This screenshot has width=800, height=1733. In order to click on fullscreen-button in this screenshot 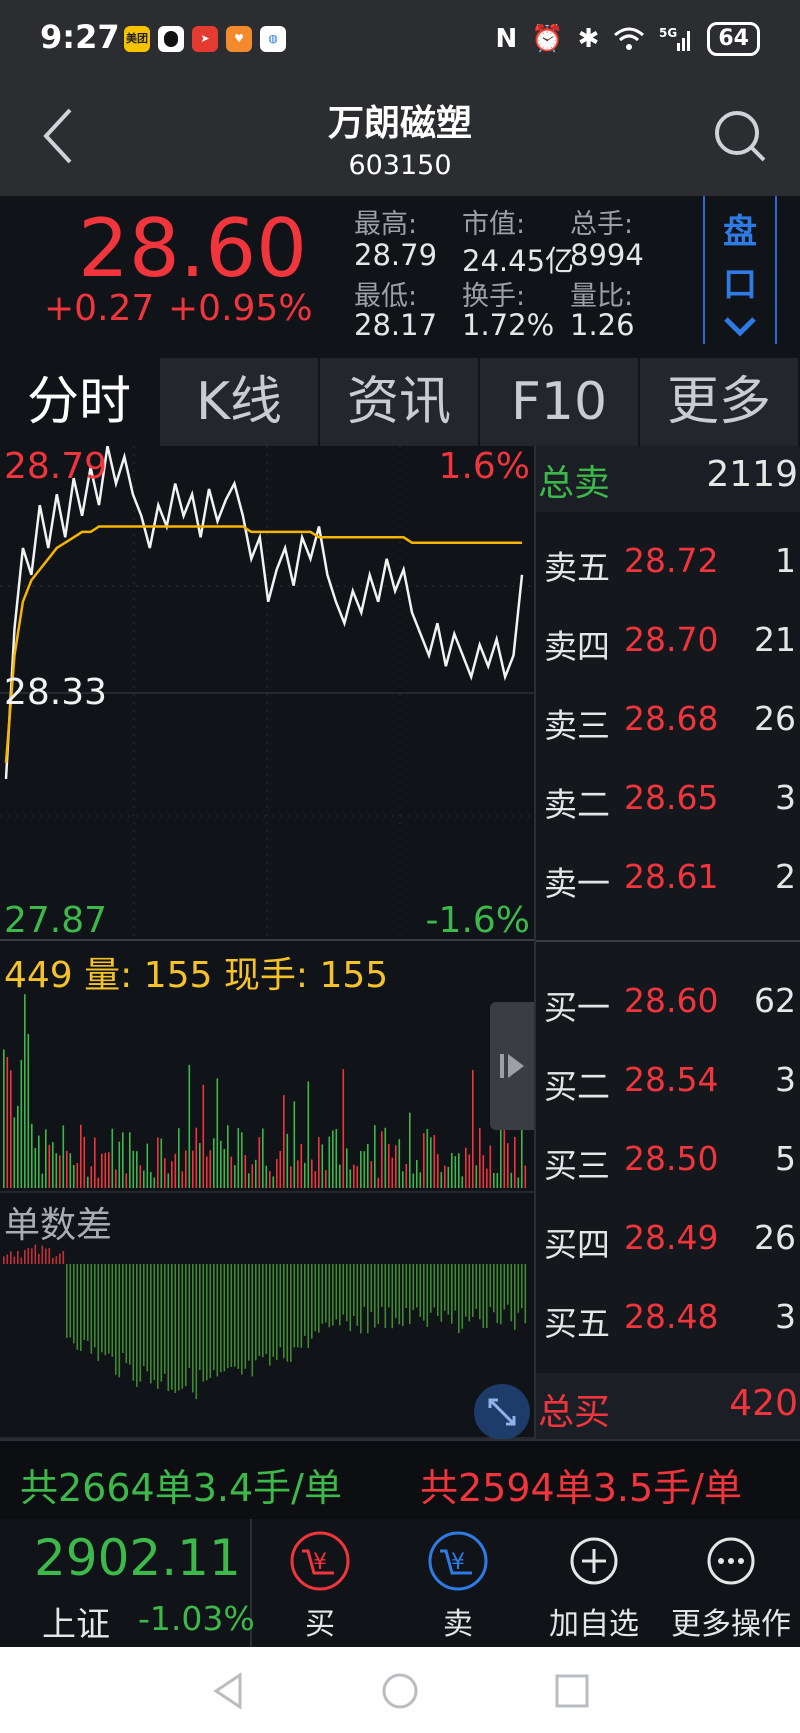, I will do `click(502, 1412)`.